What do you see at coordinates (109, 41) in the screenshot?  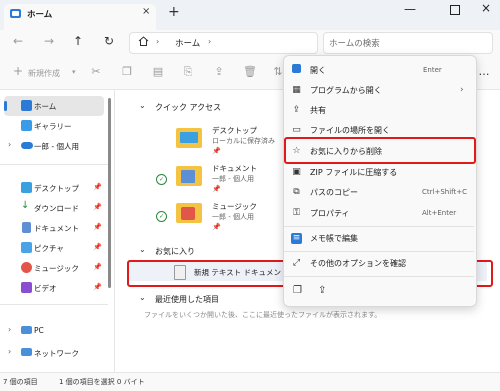 I see `refresh-button: ↻` at bounding box center [109, 41].